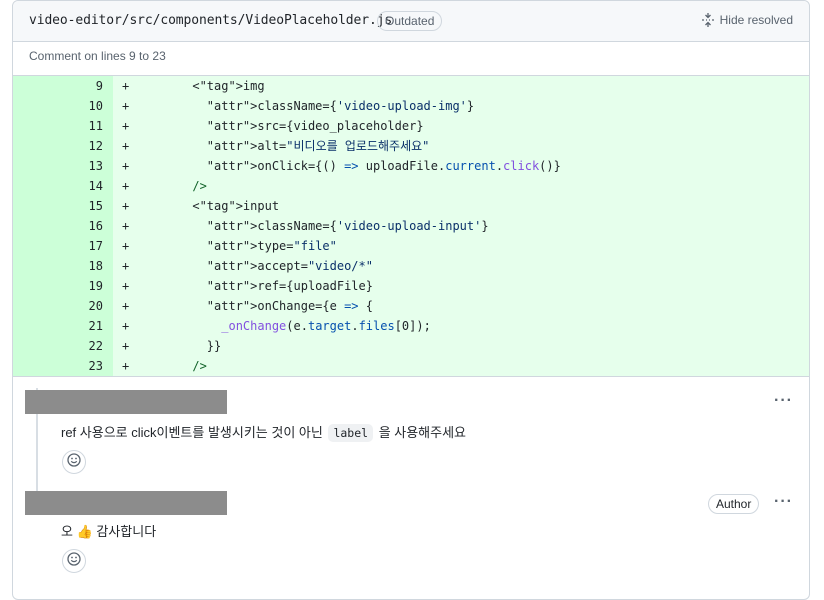 The height and width of the screenshot is (600, 824). What do you see at coordinates (95, 186) in the screenshot?
I see `line-number: 14` at bounding box center [95, 186].